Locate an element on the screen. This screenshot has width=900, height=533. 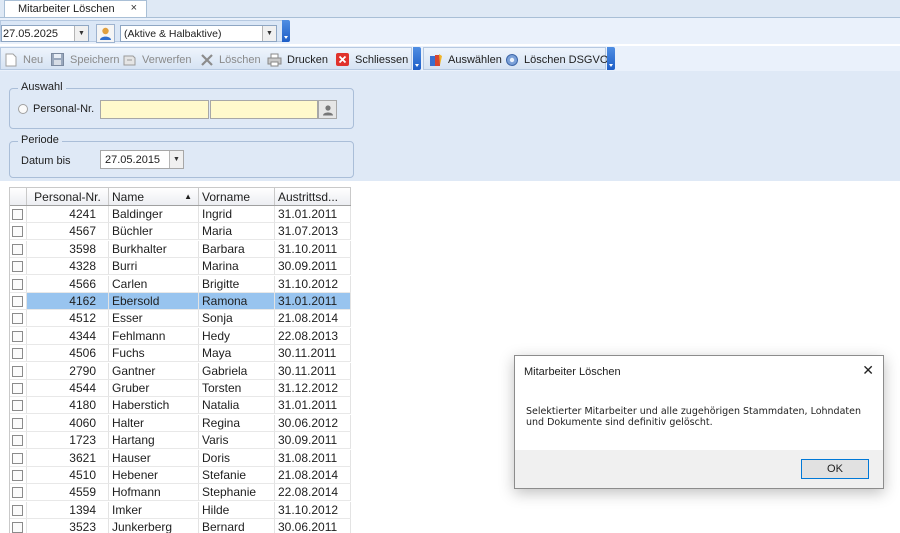
table-row: 4566 Carlen Brigitte 31.10.2012 is located at coordinates (180, 284).